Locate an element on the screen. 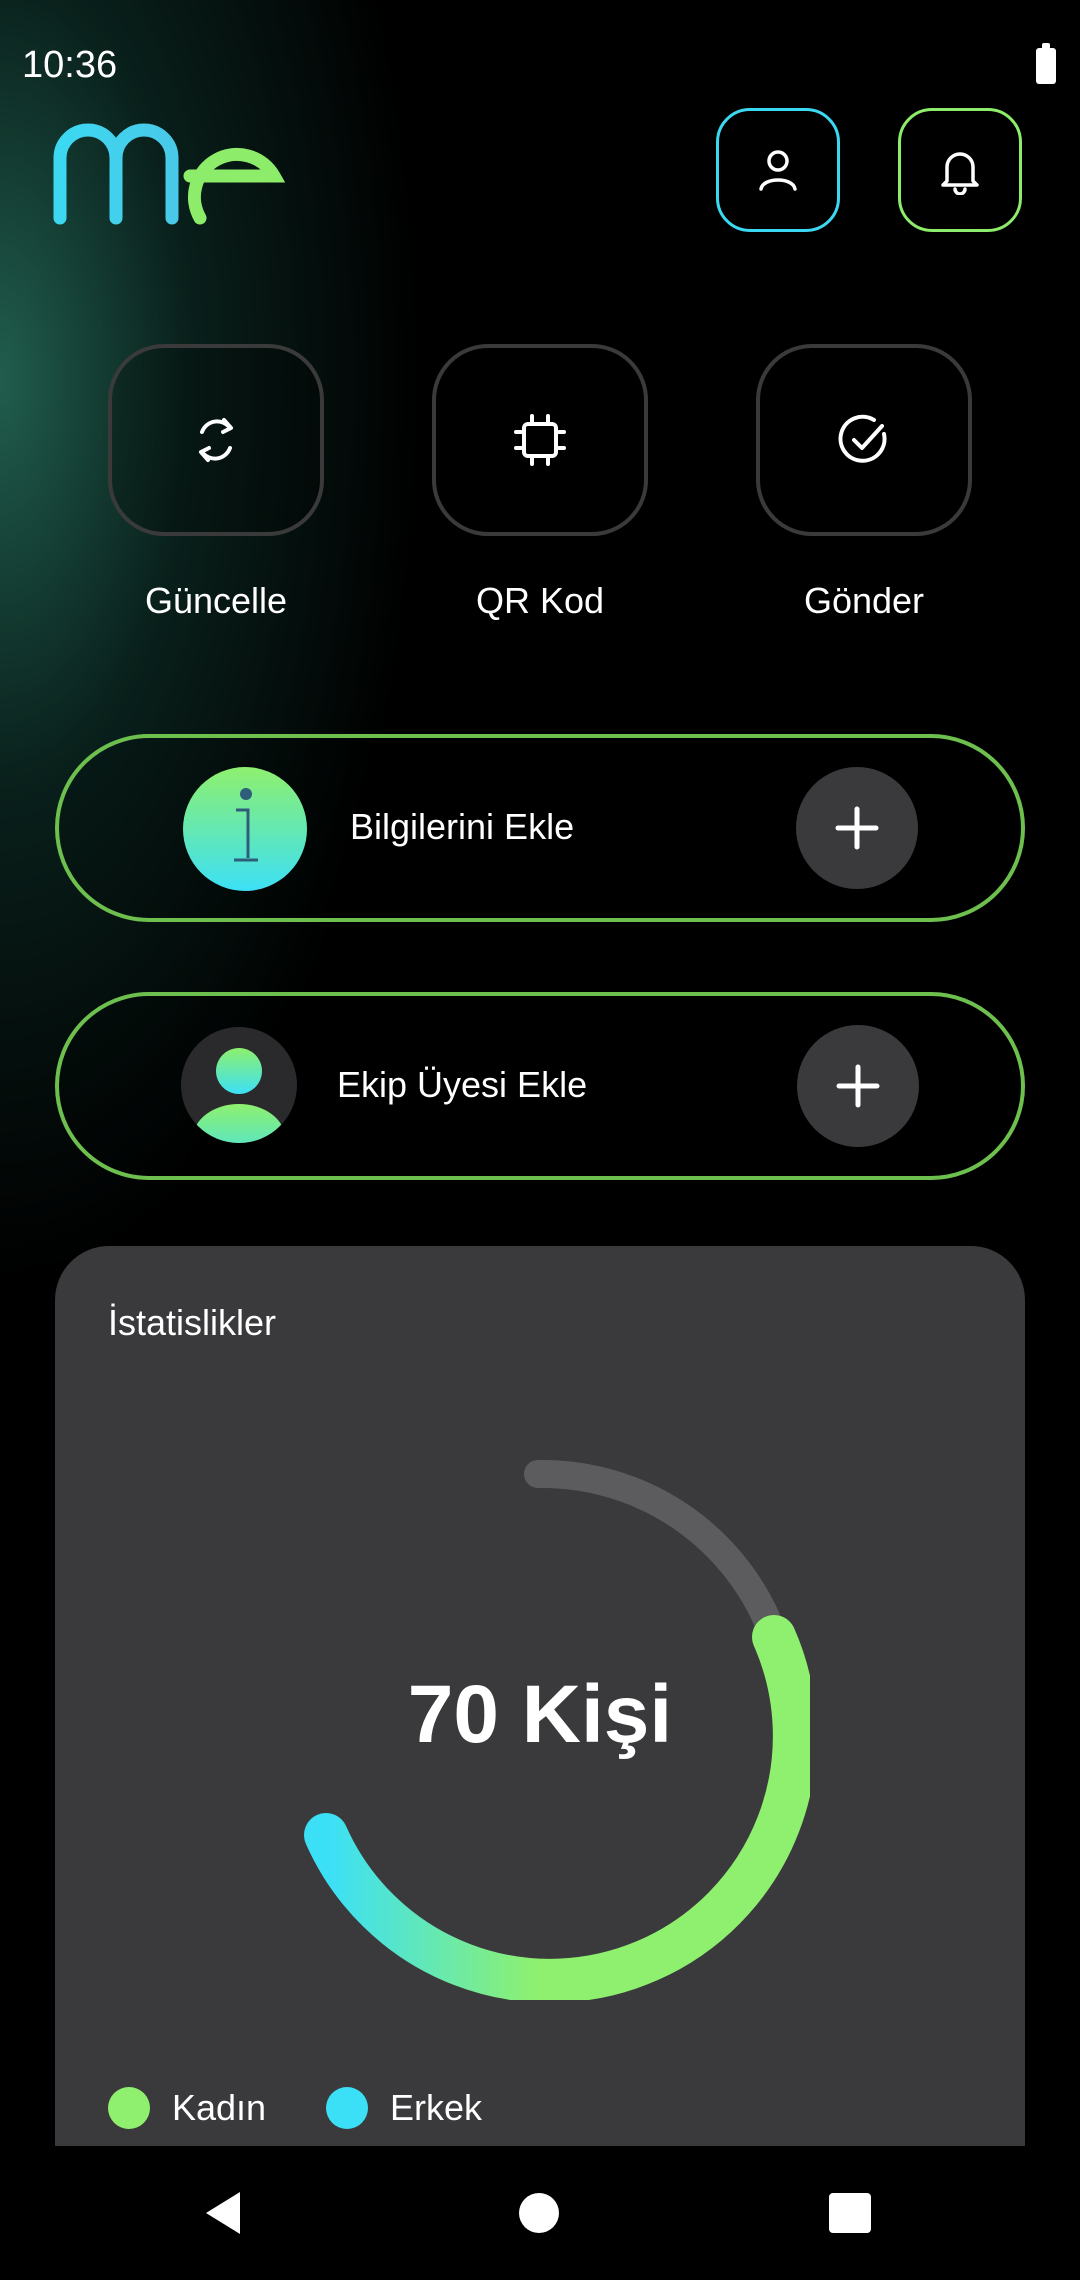  ring-track is located at coordinates (656, 1555).